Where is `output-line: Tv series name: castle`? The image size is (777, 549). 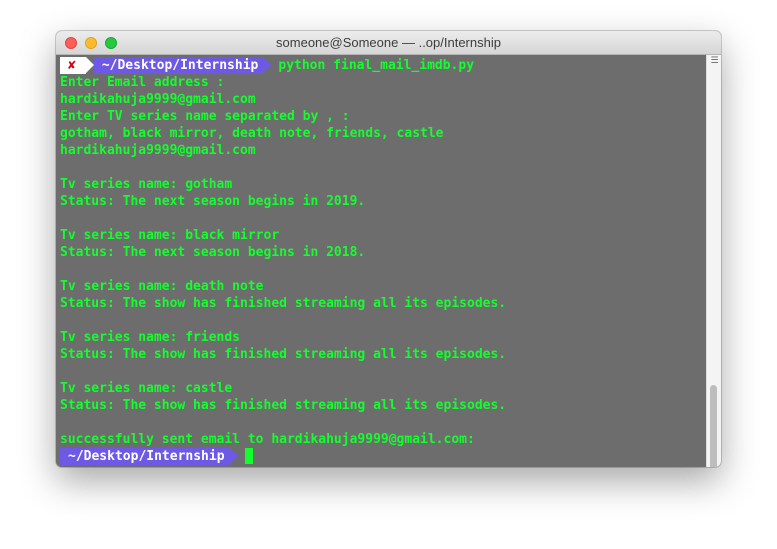 output-line: Tv series name: castle is located at coordinates (146, 388).